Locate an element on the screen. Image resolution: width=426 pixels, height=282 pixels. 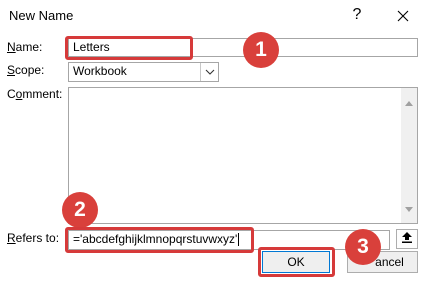
refers-to-highlight-box is located at coordinates (159, 240).